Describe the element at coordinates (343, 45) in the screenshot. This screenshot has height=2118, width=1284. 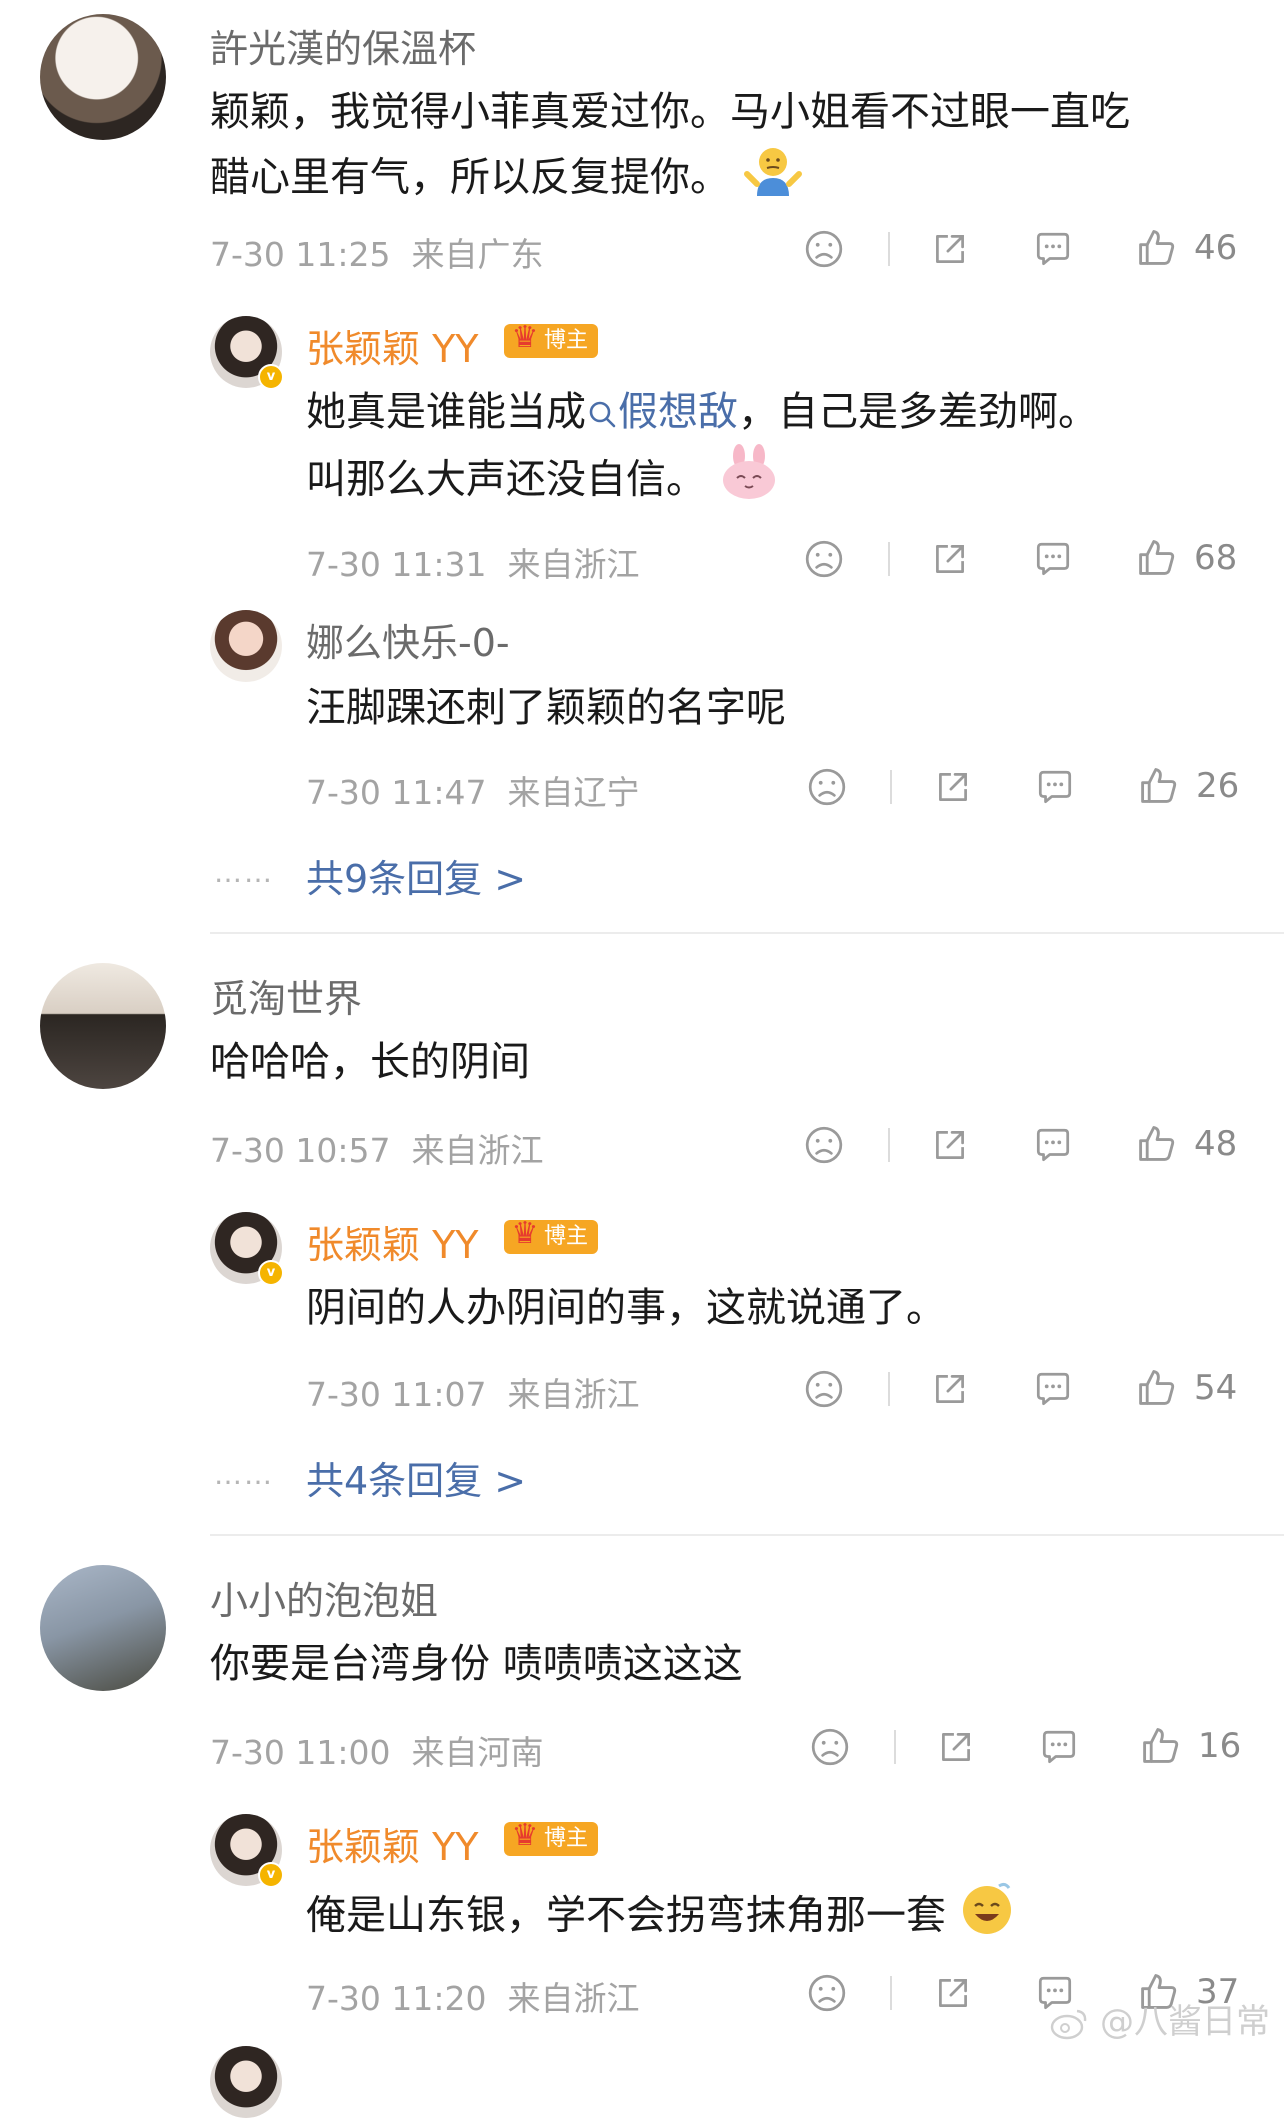
I see `comment-author: 許光漢的保溫杯` at that location.